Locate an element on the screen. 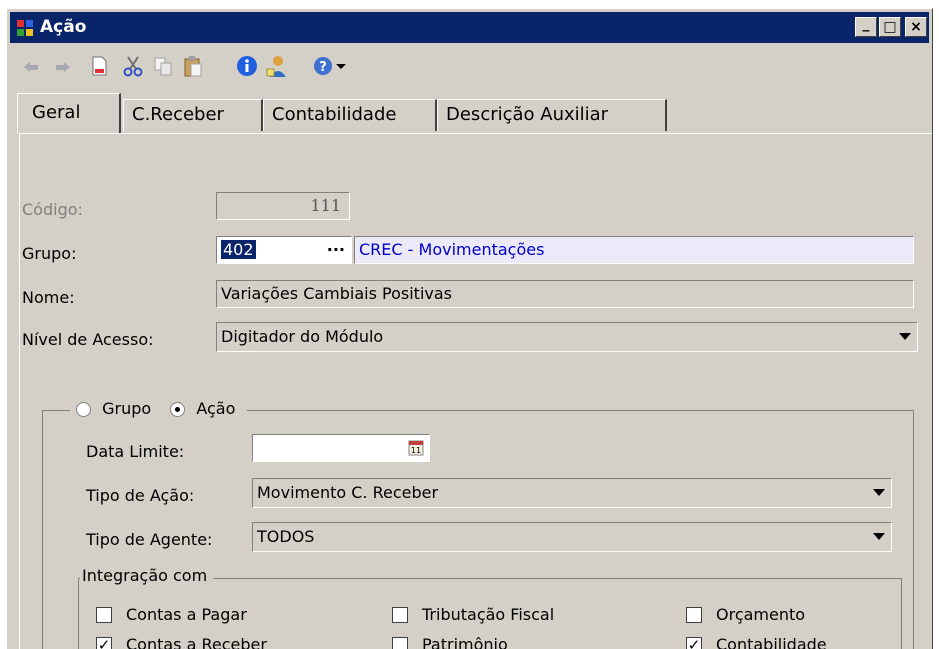 The image size is (939, 649). orcamento-label: Orçamento is located at coordinates (761, 614).